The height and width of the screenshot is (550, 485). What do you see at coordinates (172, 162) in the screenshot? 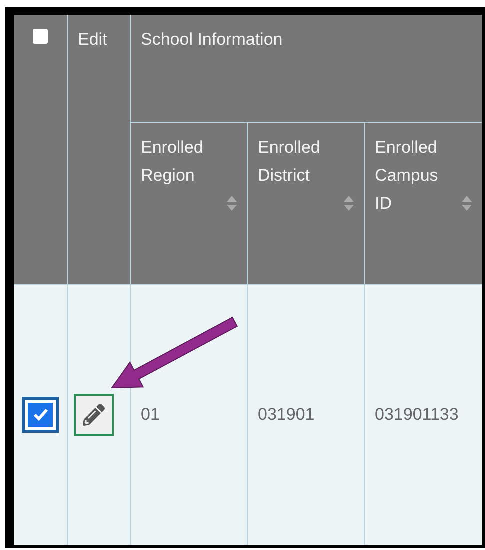
I see `column-header: Enrolled Region` at bounding box center [172, 162].